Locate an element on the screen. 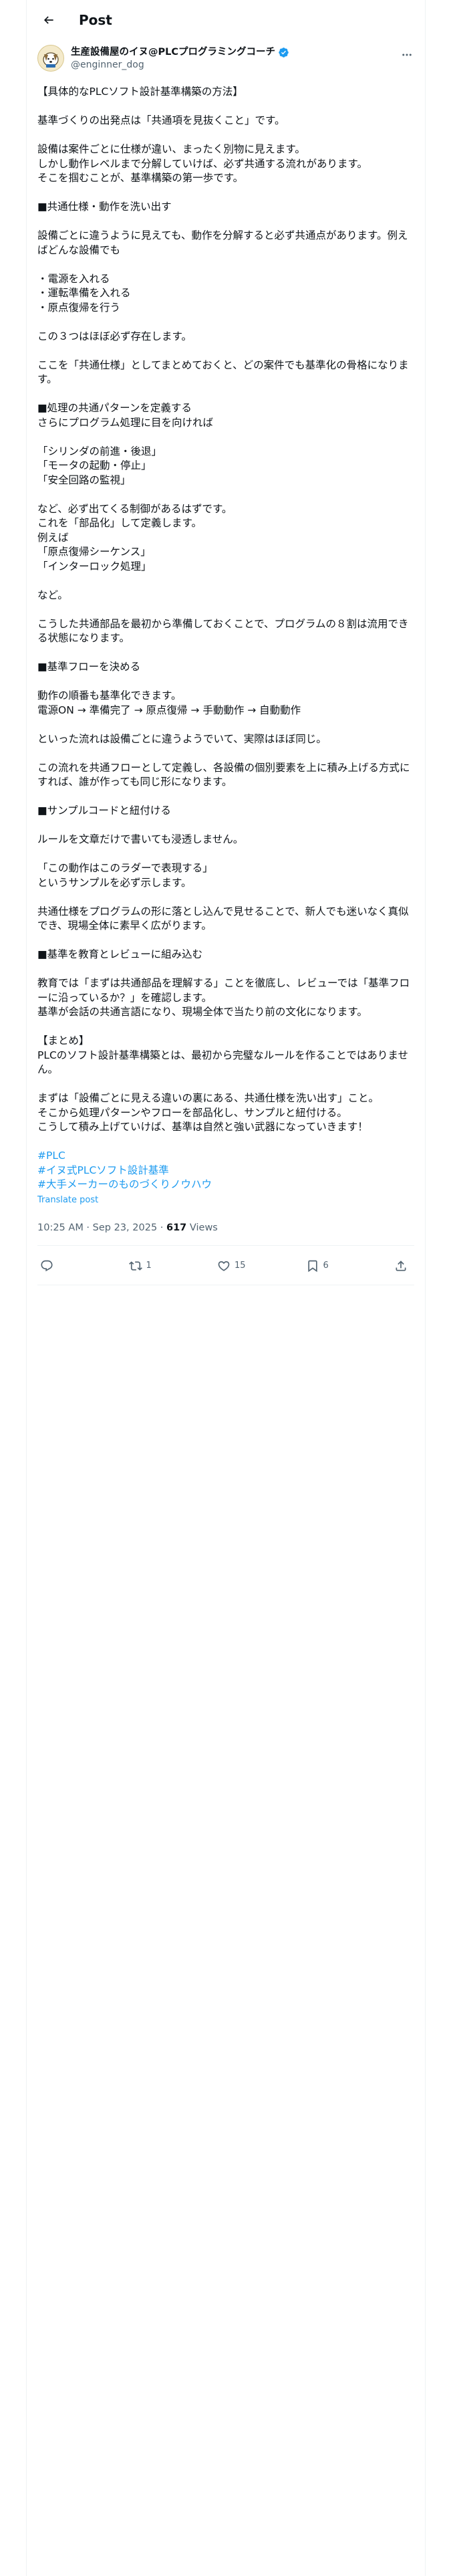 Image resolution: width=451 pixels, height=2576 pixels. post-paragraph: 「シリンダの前進・後退」 「モータの起動・停止」 「安全回路の監視」 is located at coordinates (99, 466).